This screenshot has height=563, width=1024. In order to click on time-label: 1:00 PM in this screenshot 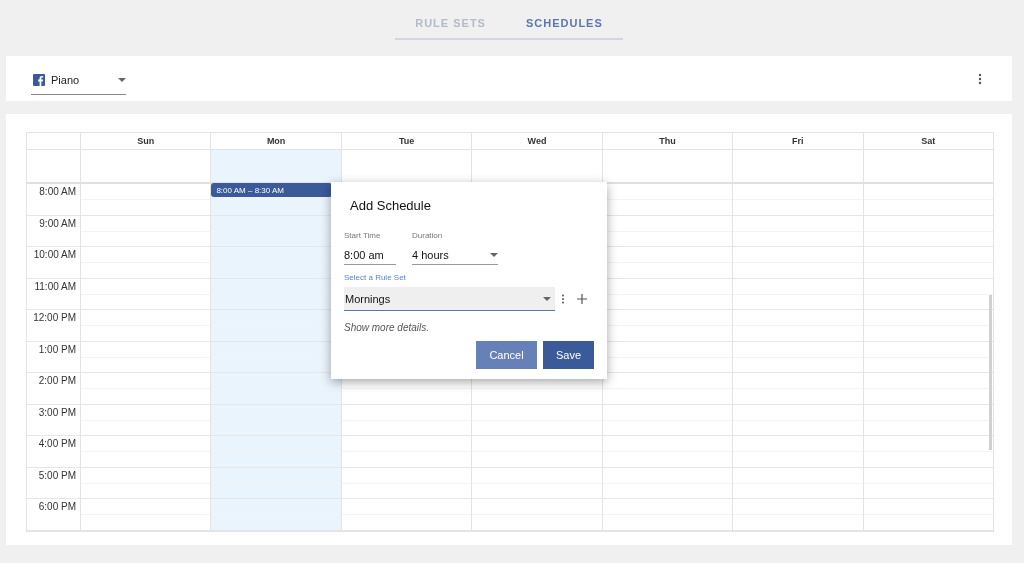, I will do `click(57, 348)`.